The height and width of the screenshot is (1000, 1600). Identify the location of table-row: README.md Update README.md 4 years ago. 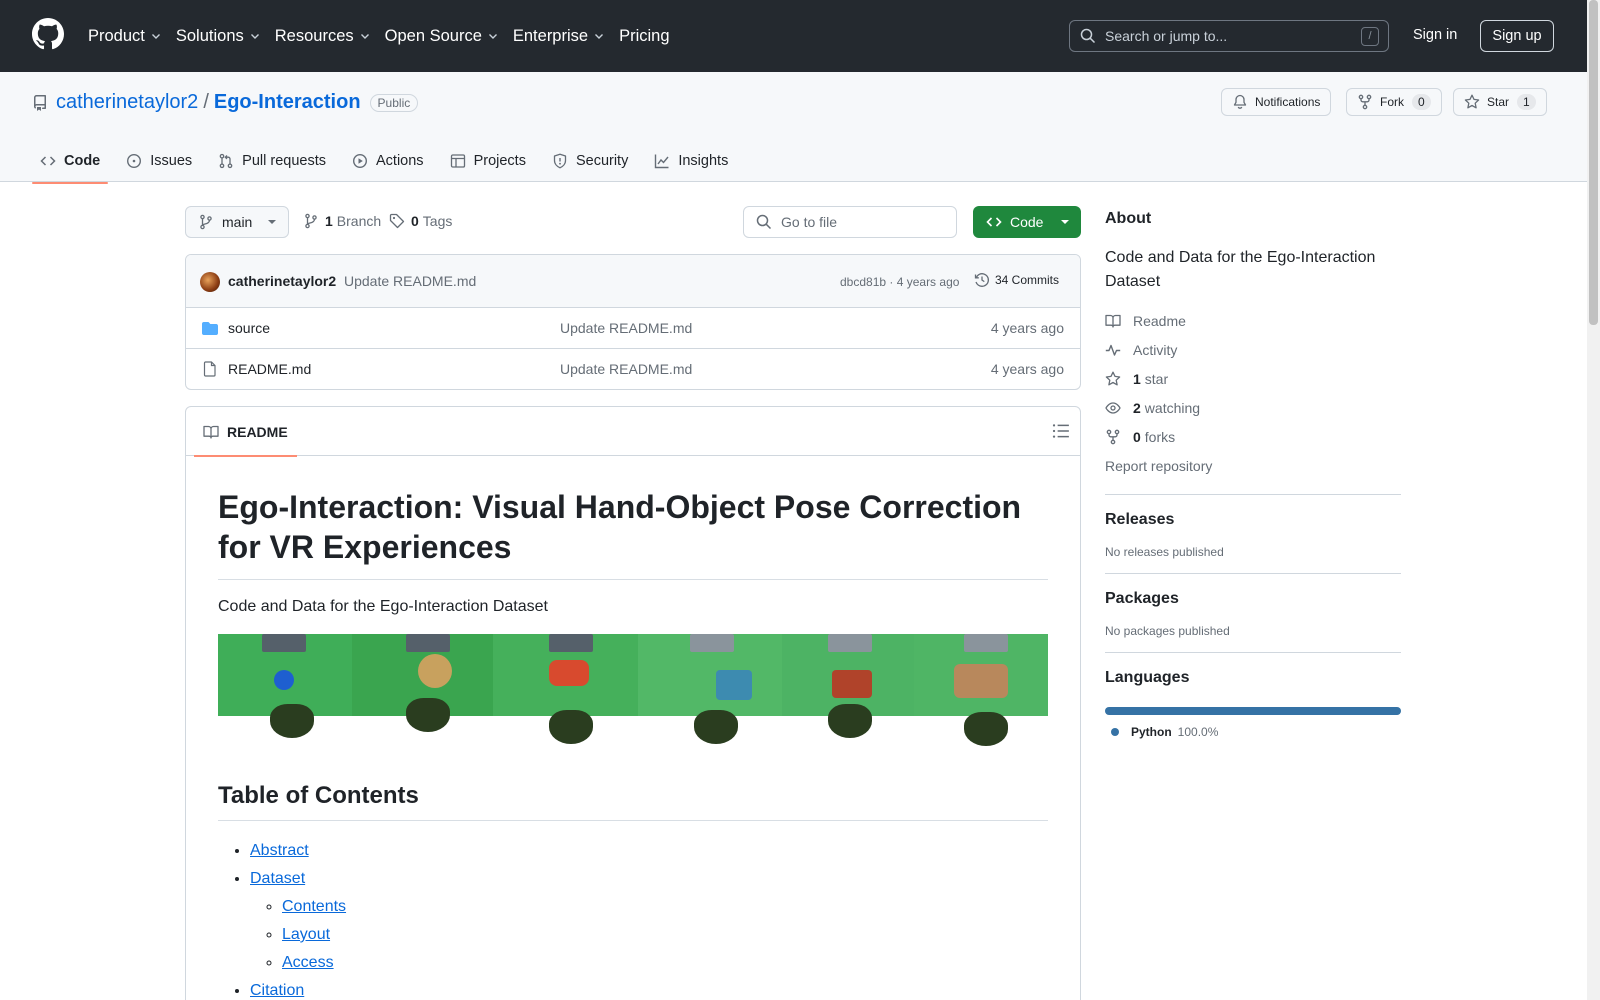
(633, 369).